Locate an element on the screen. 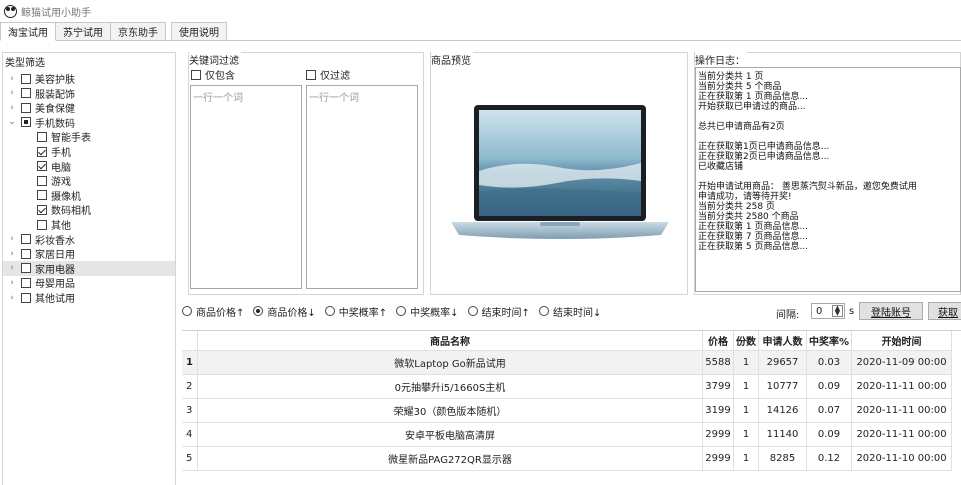  sort-option: 中奖概率↓ is located at coordinates (427, 311).